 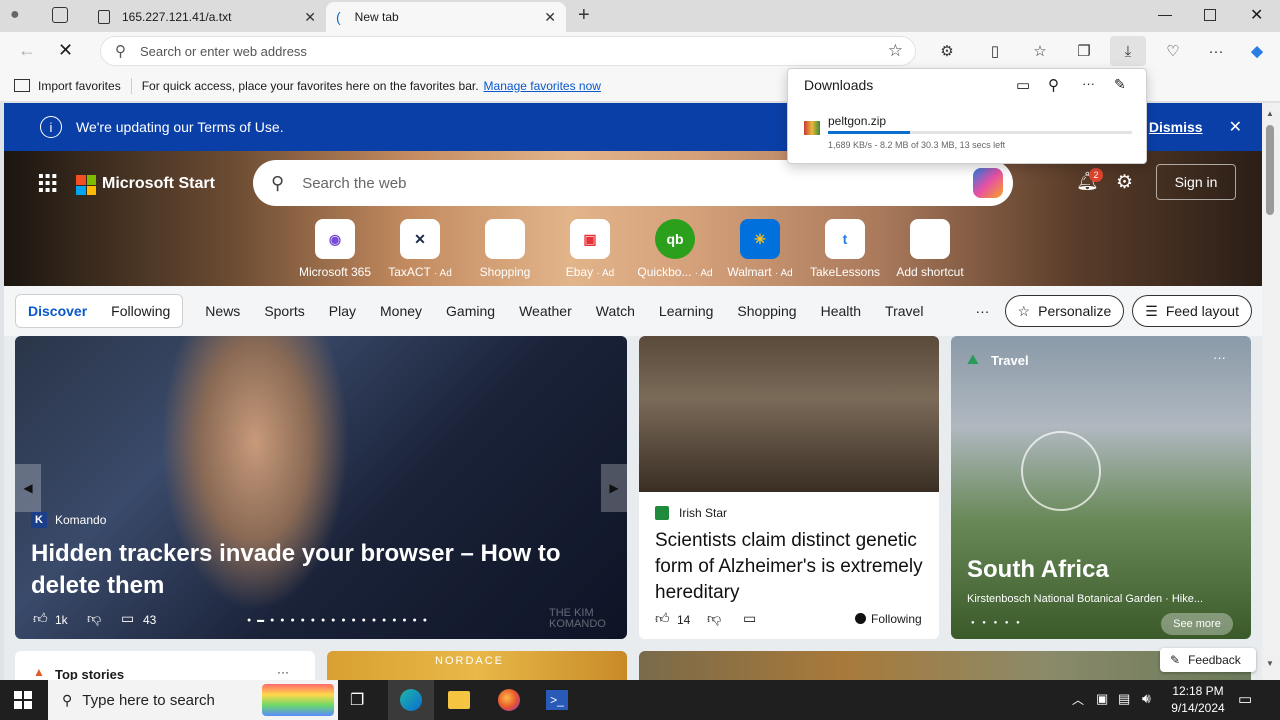 I want to click on travel-title: South Africa, so click(x=1038, y=570).